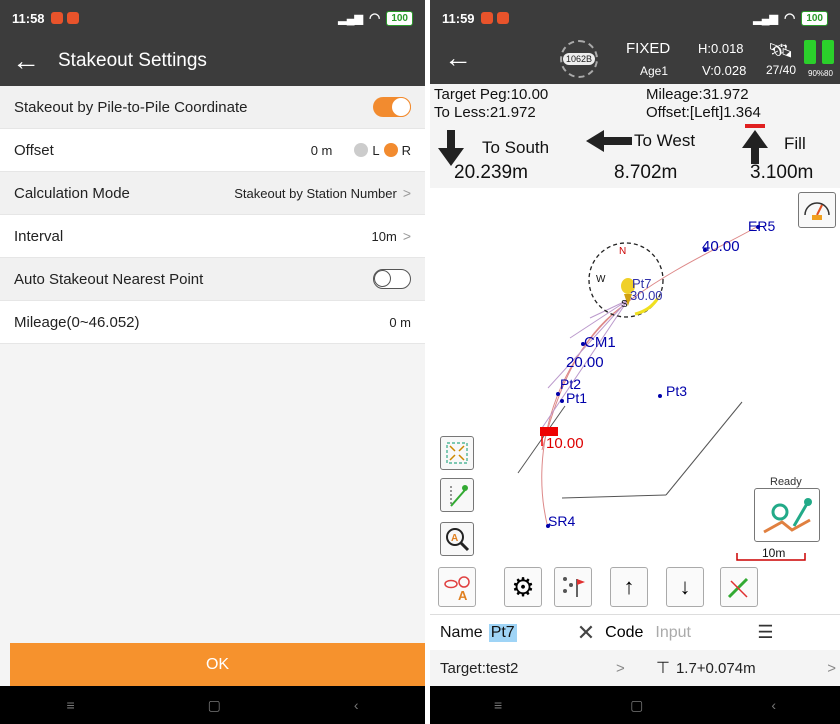 The image size is (840, 724). Describe the element at coordinates (635, 668) in the screenshot. I see `target-bar: Target:test2 > ⊤ 1.7+0.074m >` at that location.